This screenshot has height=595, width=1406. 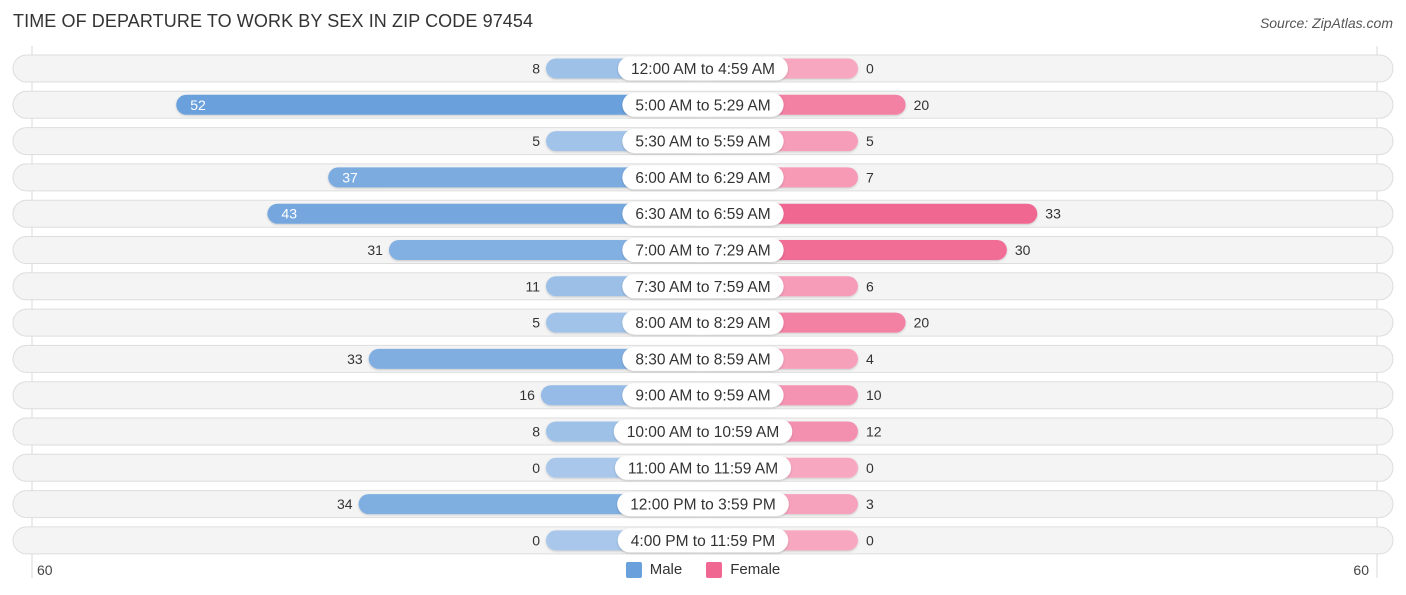 What do you see at coordinates (870, 177) in the screenshot?
I see `female-value-label: 7` at bounding box center [870, 177].